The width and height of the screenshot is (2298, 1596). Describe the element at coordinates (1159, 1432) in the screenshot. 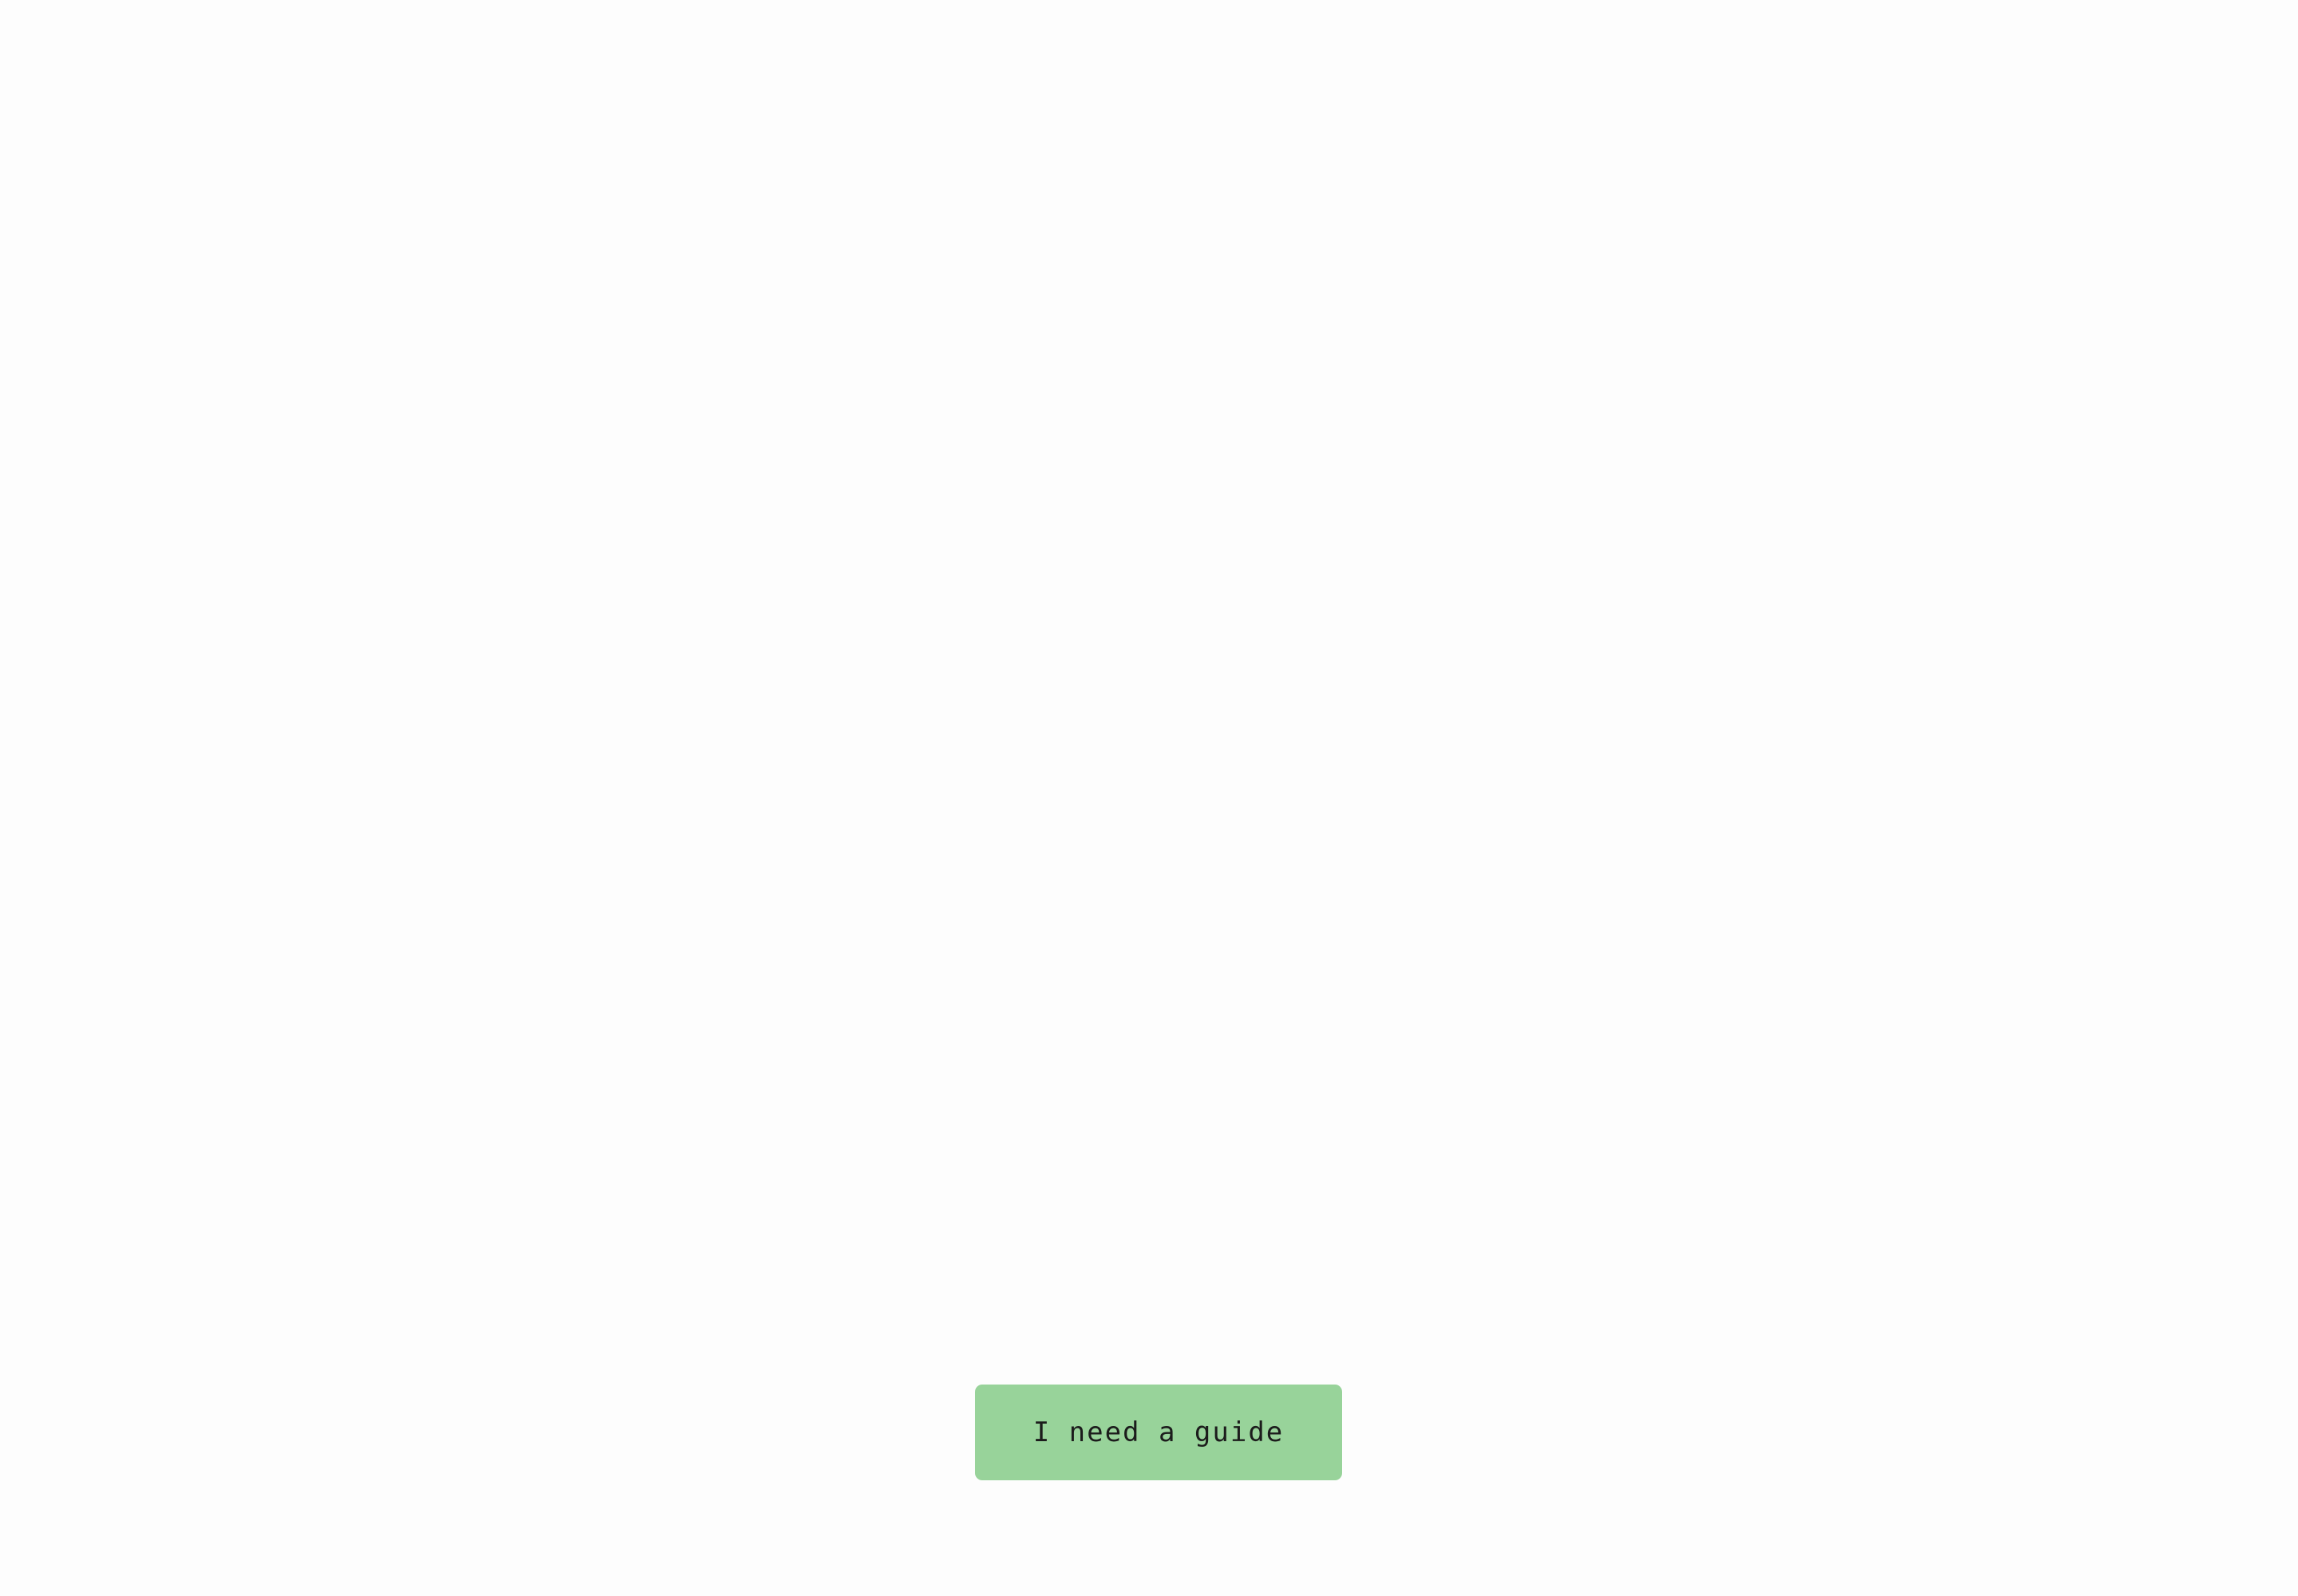

I see `need-guide-button: I need a guide` at that location.